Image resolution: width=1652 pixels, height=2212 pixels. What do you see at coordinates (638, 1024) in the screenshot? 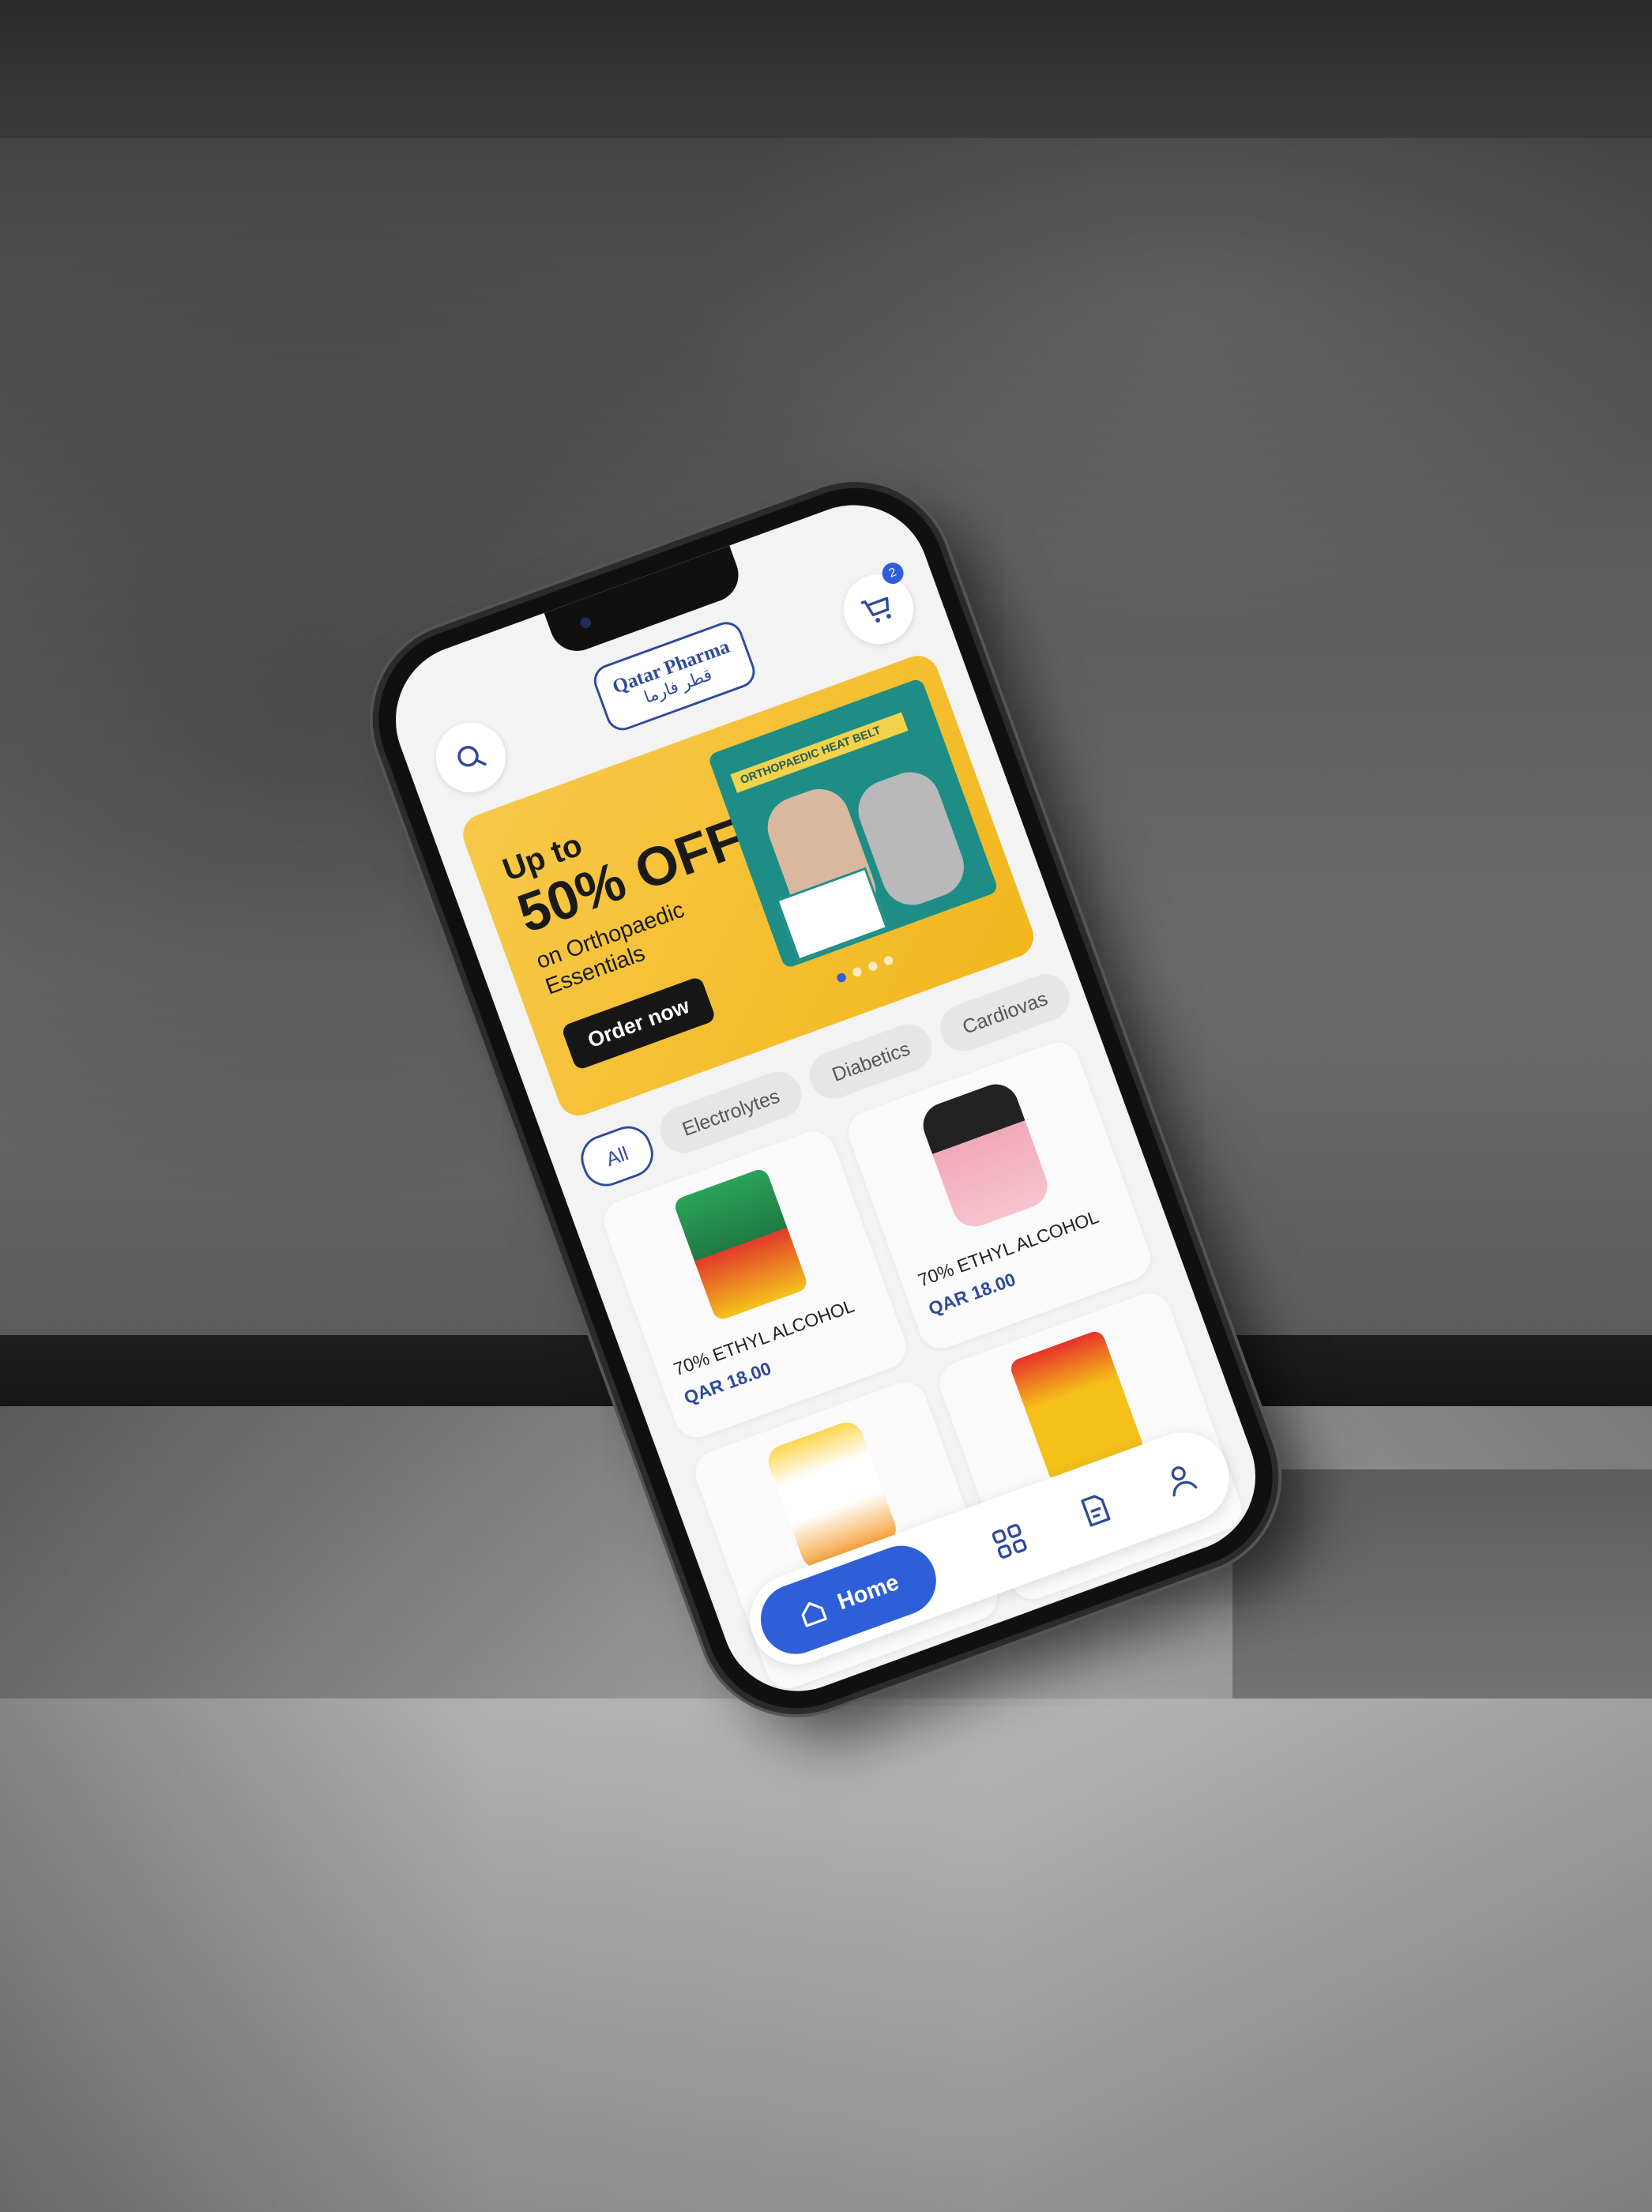
I see `order-now-button: Order now` at bounding box center [638, 1024].